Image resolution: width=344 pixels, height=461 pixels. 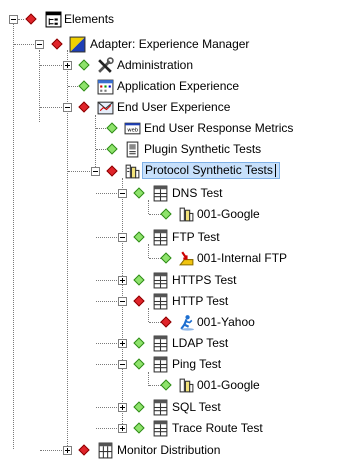 I want to click on node-label: Administration, so click(x=155, y=65).